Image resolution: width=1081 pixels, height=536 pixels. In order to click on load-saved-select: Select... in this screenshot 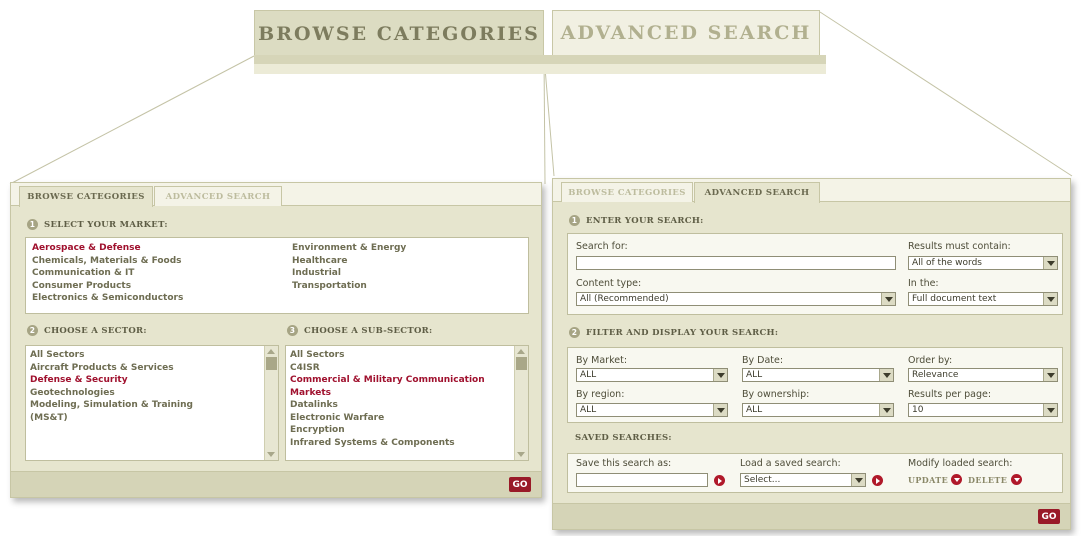, I will do `click(803, 480)`.